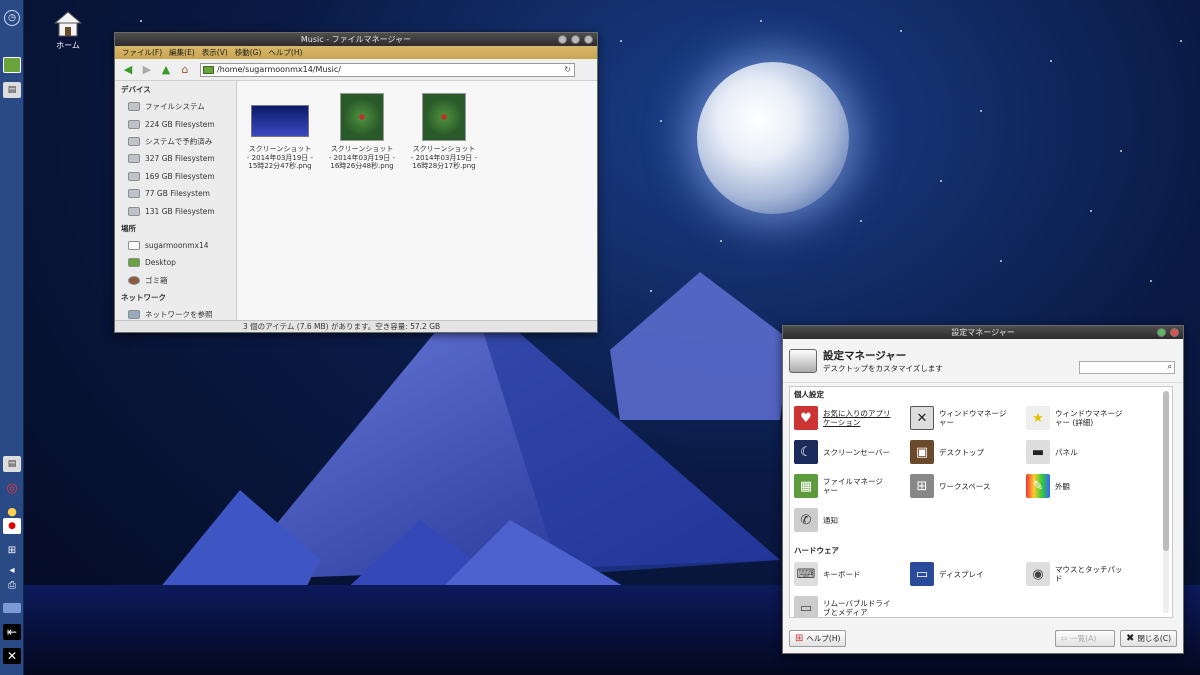  I want to click on file-item: スクリーンショット - 2014年03月19日 - 15時22分47秒.png, so click(280, 136).